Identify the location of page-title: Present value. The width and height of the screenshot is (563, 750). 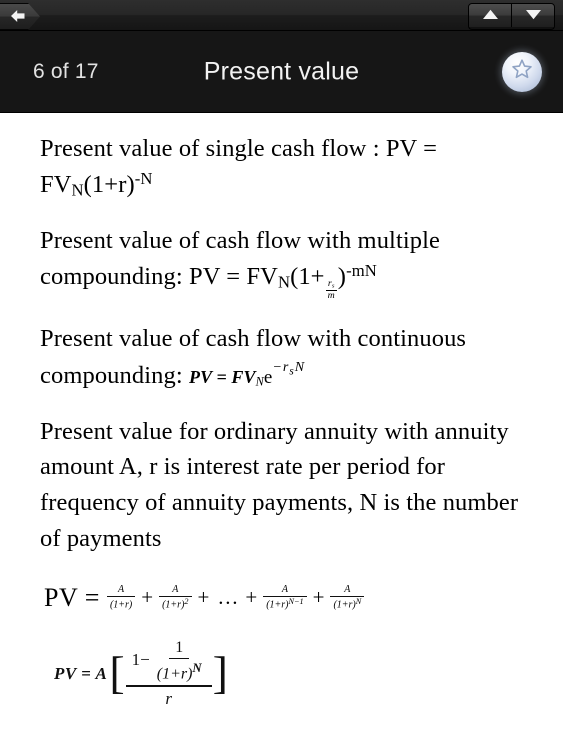
(281, 71).